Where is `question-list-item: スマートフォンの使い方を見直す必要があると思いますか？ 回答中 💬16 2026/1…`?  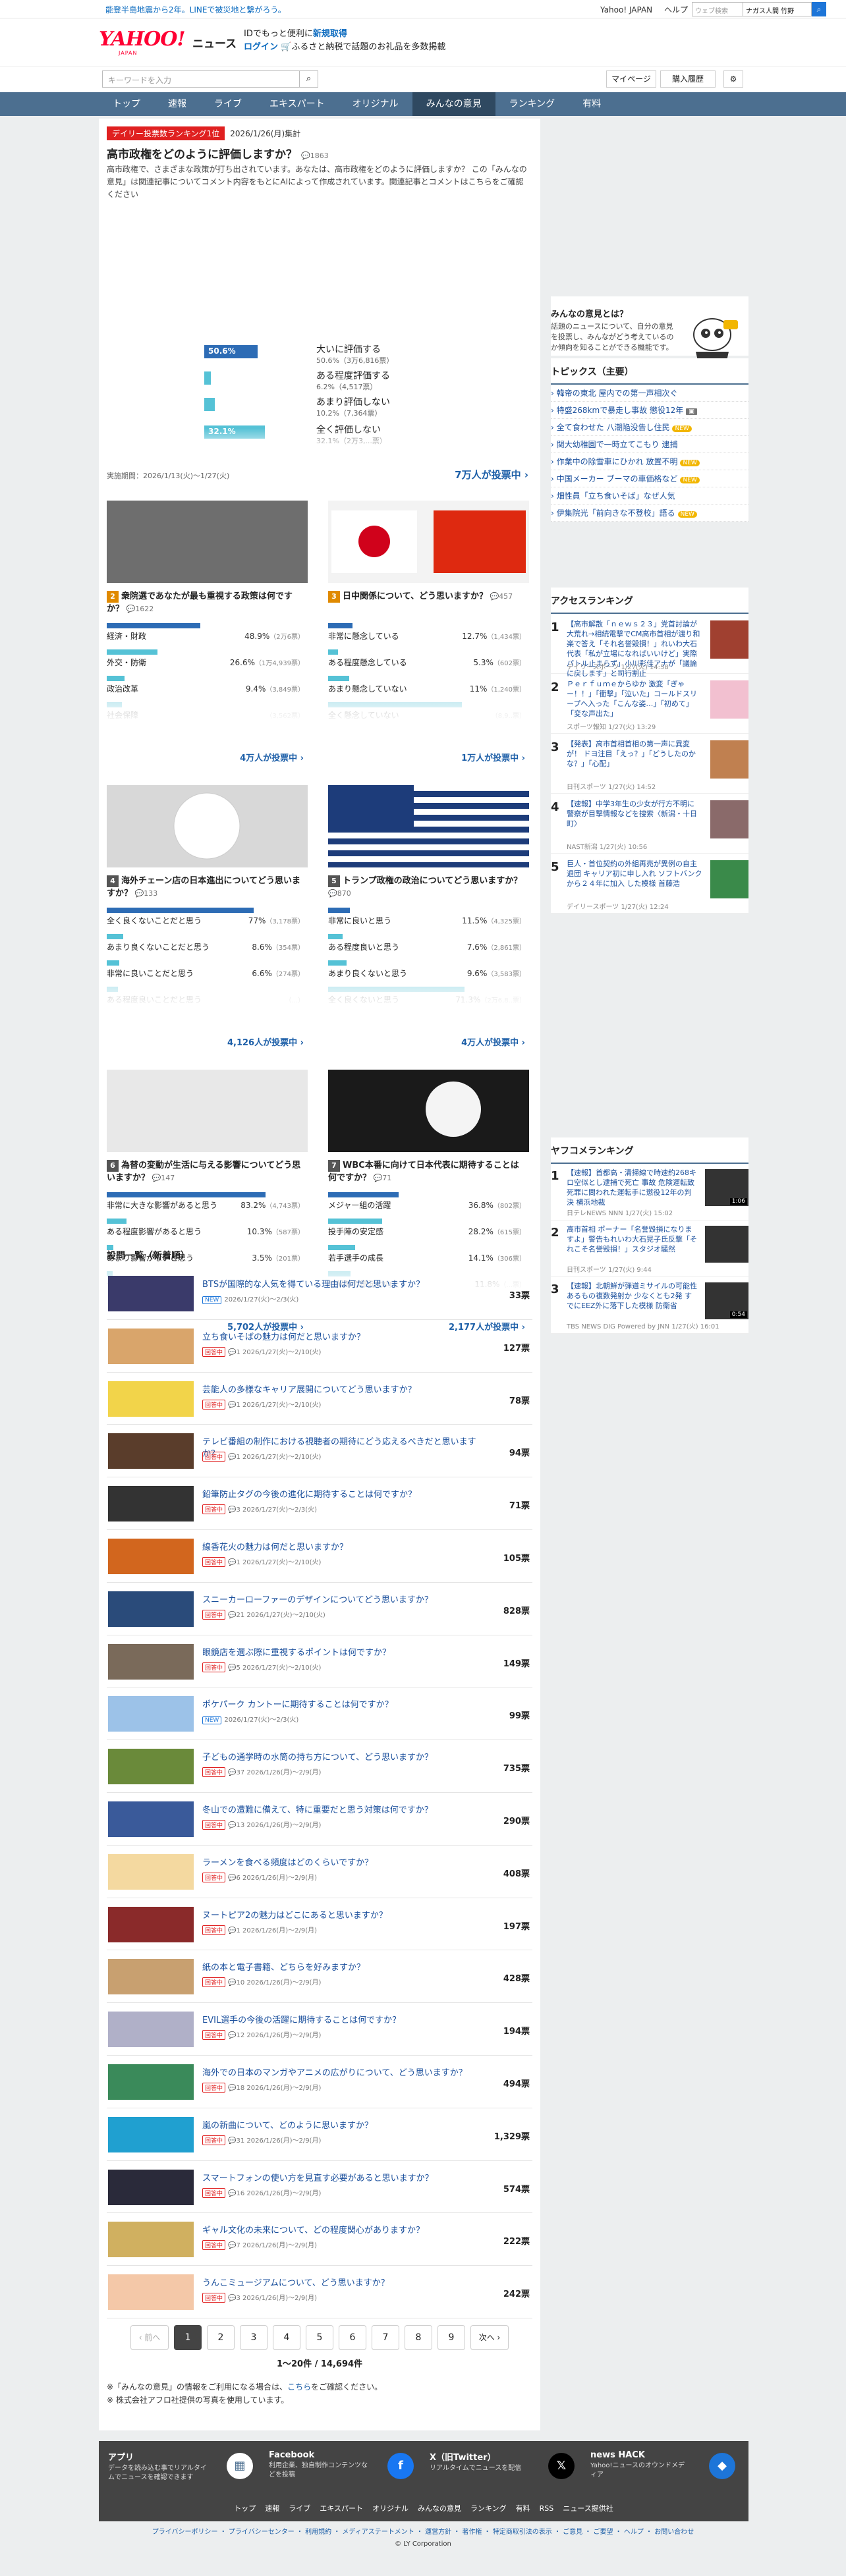
question-list-item: スマートフォンの使い方を見直す必要があると思いますか？ 回答中 💬16 2026/1… is located at coordinates (319, 2187).